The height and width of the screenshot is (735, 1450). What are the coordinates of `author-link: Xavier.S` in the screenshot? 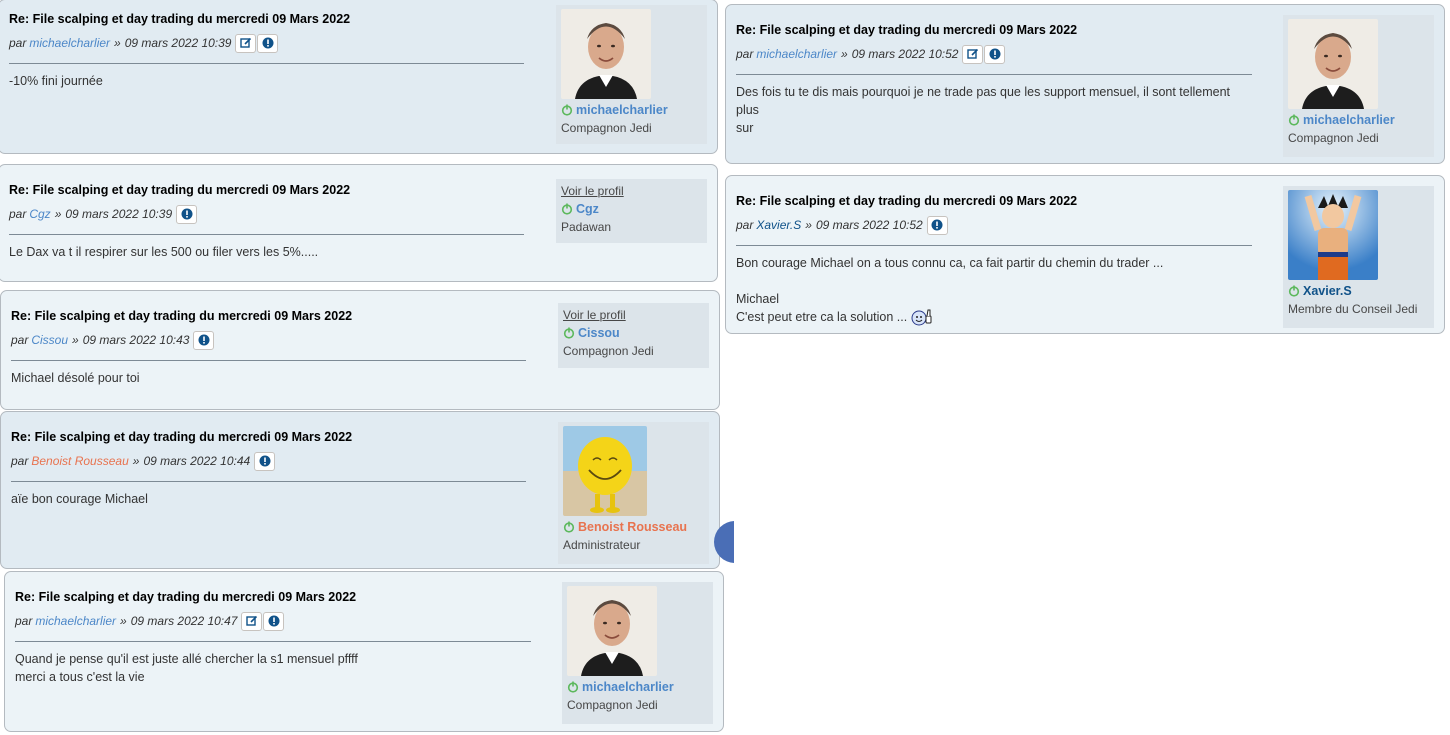 It's located at (778, 225).